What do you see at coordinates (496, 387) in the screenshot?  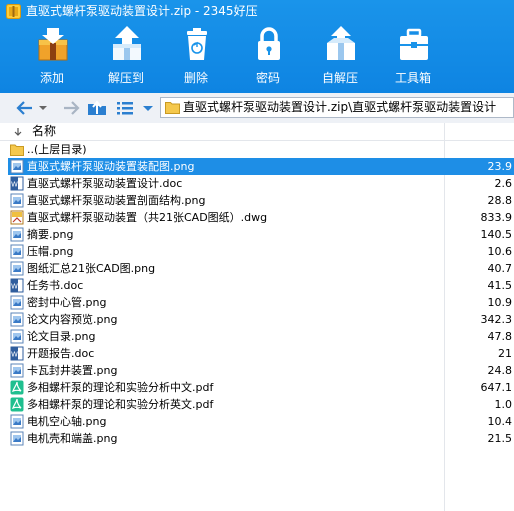 I see `file-size: 647.1` at bounding box center [496, 387].